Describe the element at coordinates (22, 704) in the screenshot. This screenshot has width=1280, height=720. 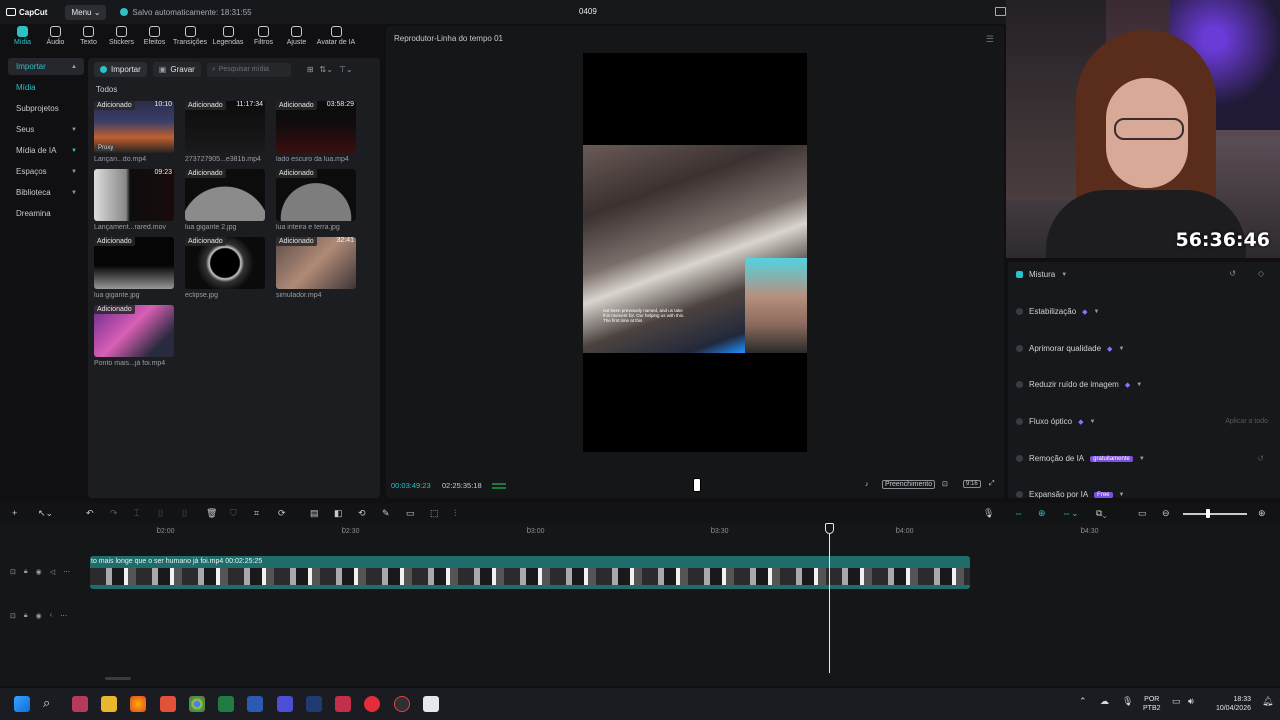
I see `windows-start-icon` at that location.